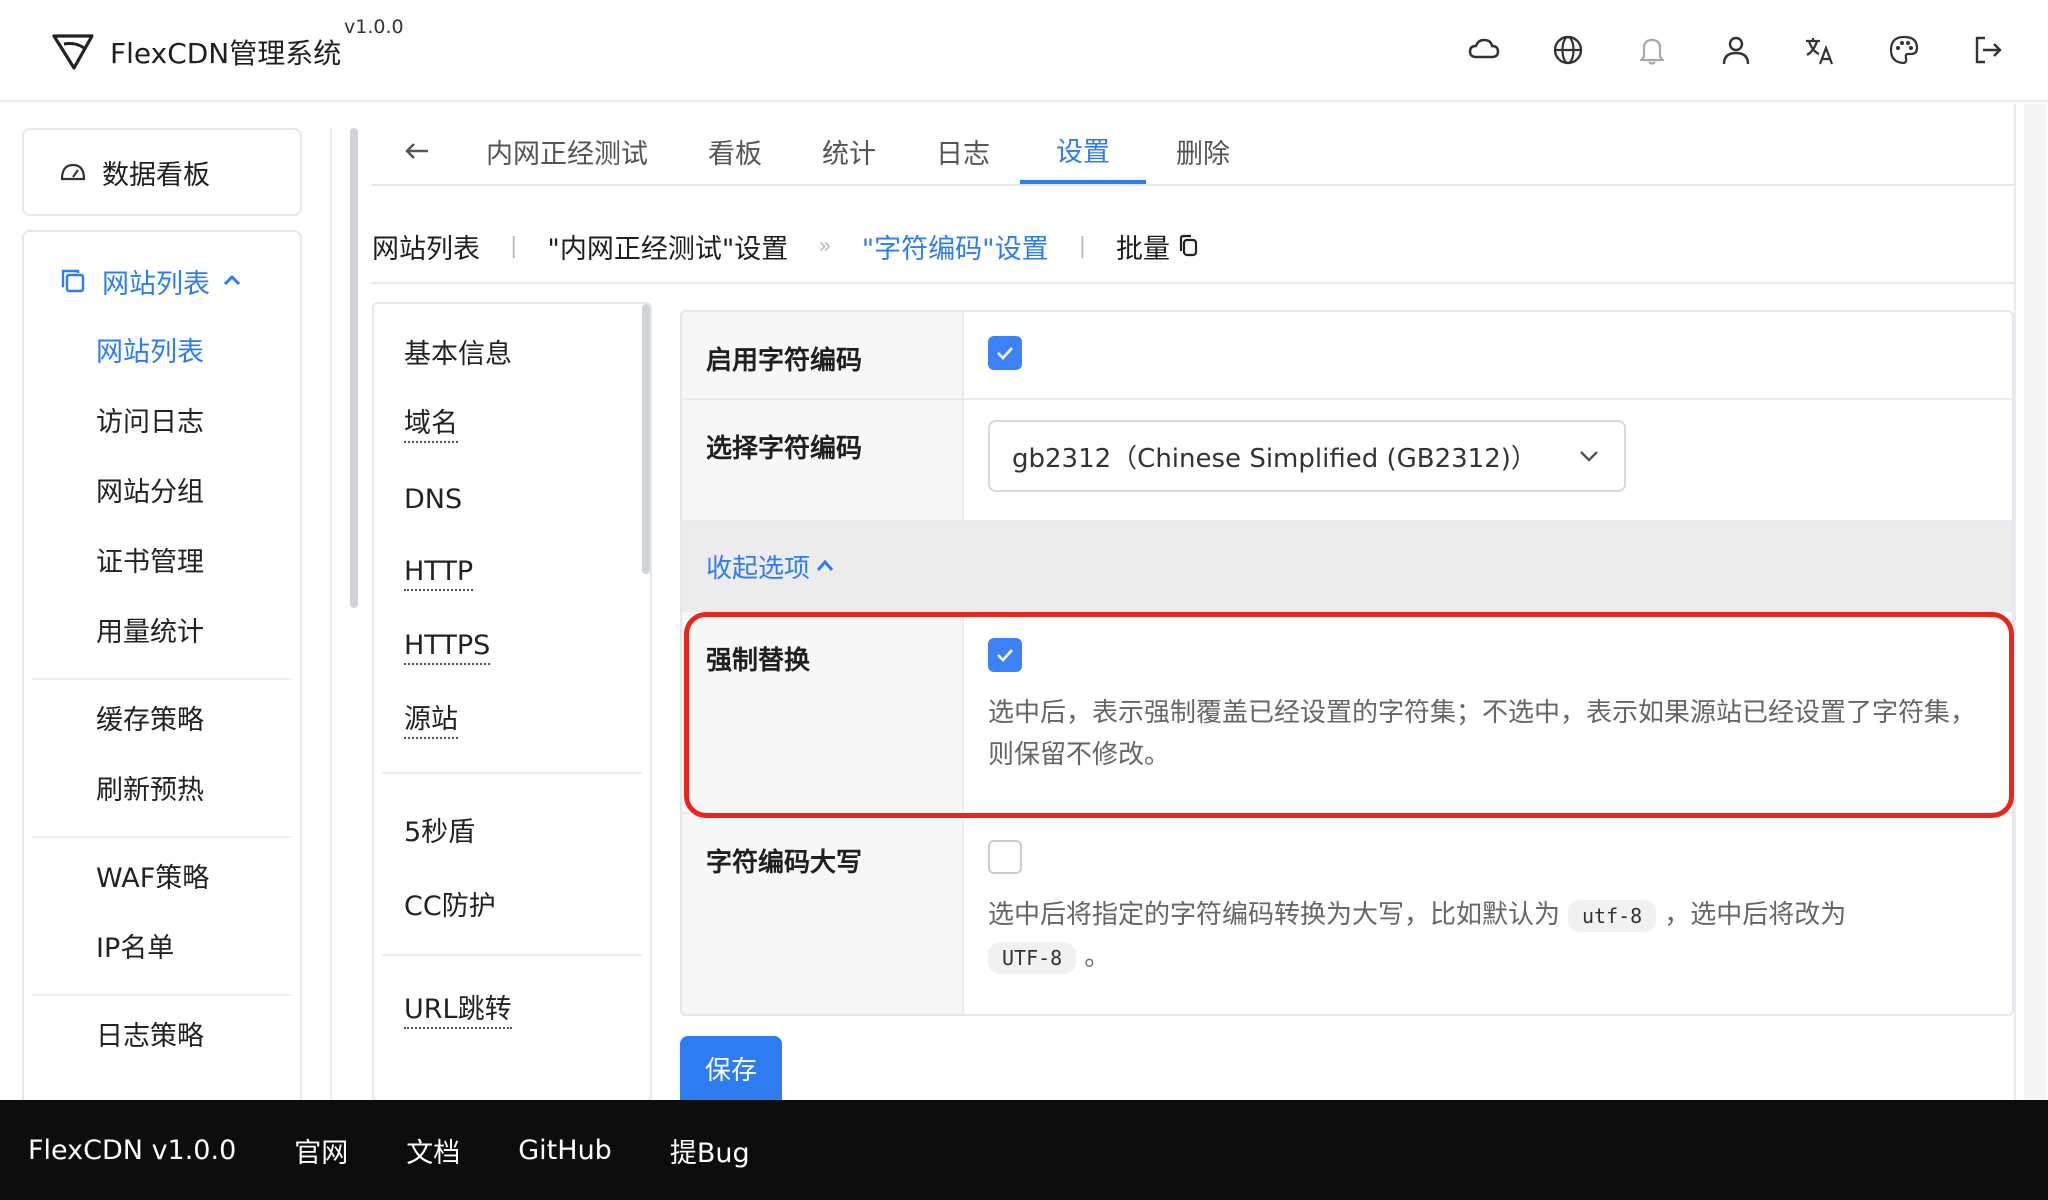 The width and height of the screenshot is (2048, 1200). Describe the element at coordinates (156, 175) in the screenshot. I see `dashboard-label: 数据看板` at that location.